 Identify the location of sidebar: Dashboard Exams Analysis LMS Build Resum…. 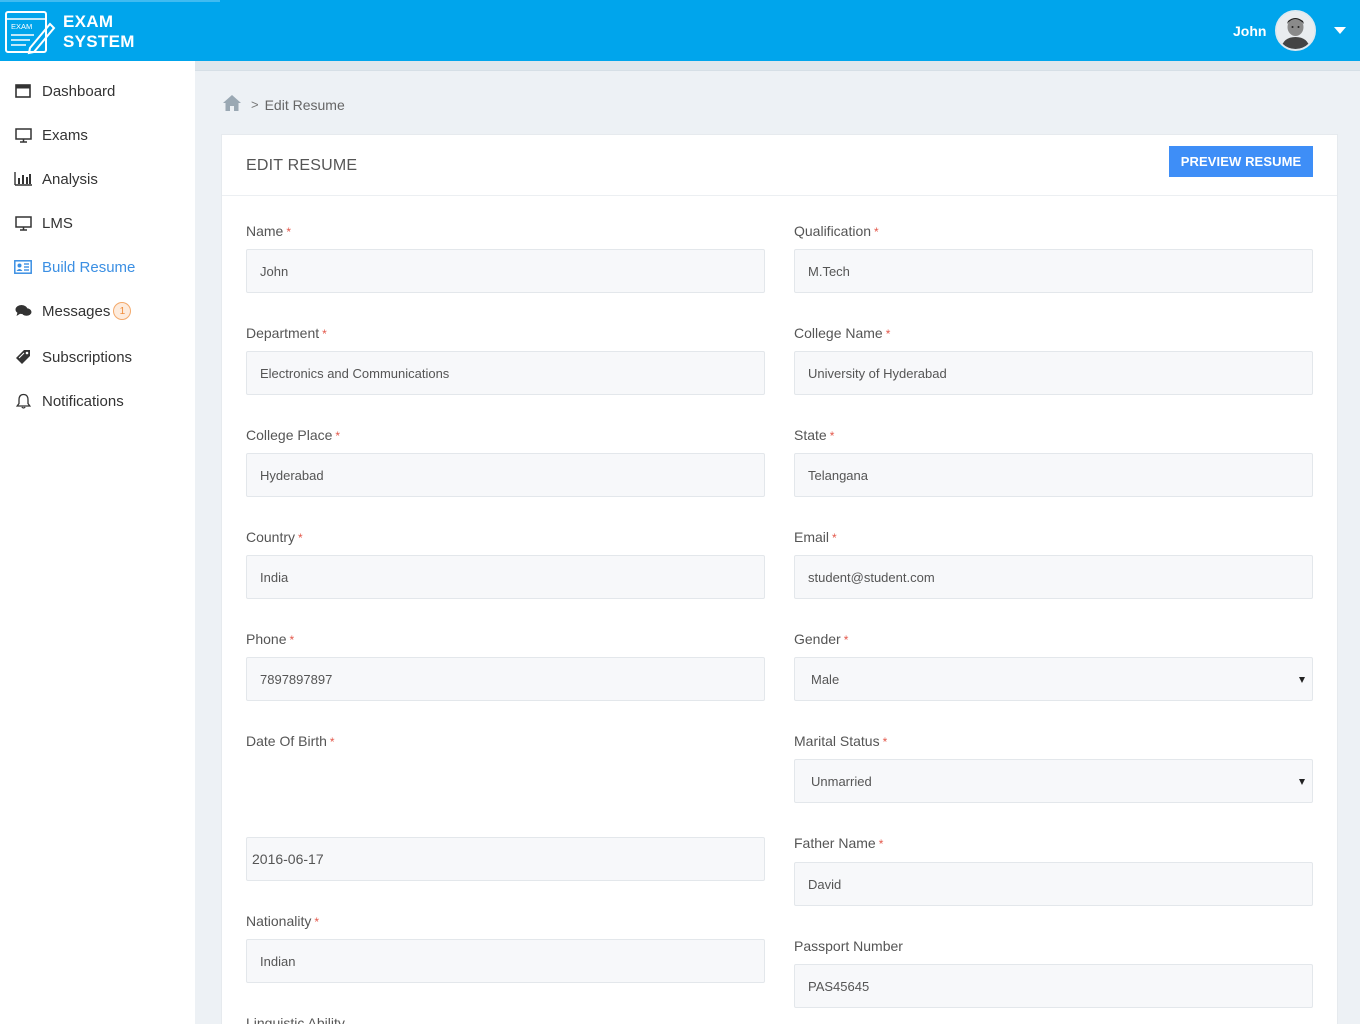
(97, 542).